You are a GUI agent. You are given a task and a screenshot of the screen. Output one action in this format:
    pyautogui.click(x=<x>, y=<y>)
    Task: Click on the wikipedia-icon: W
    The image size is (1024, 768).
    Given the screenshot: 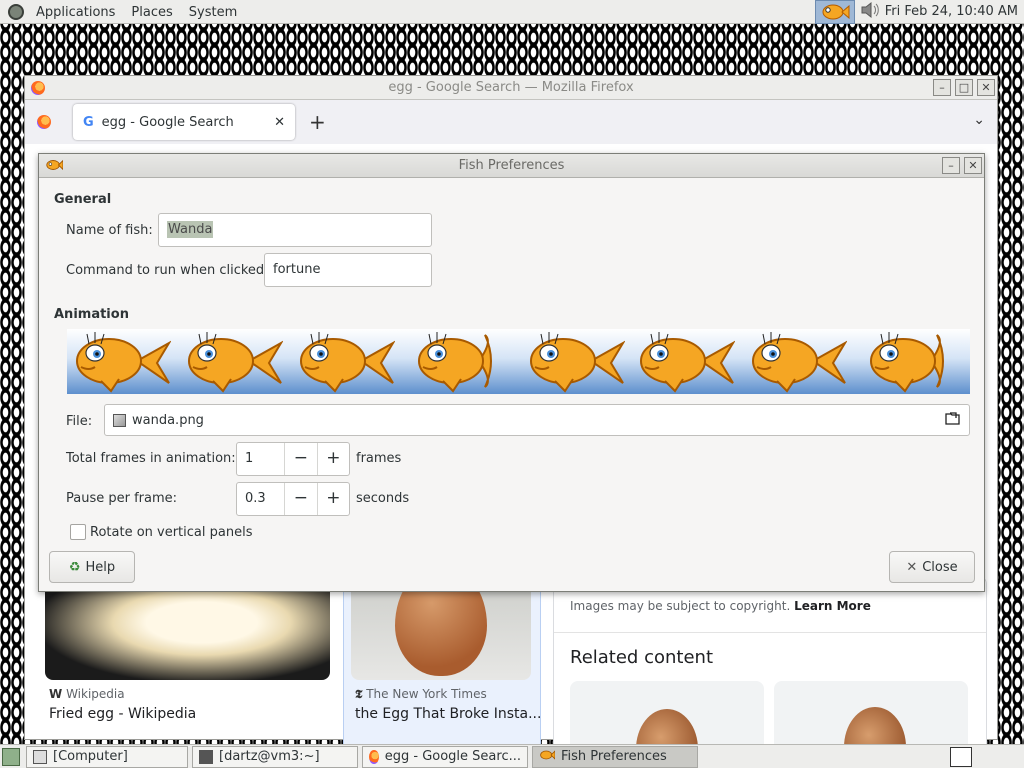 What is the action you would take?
    pyautogui.click(x=56, y=694)
    